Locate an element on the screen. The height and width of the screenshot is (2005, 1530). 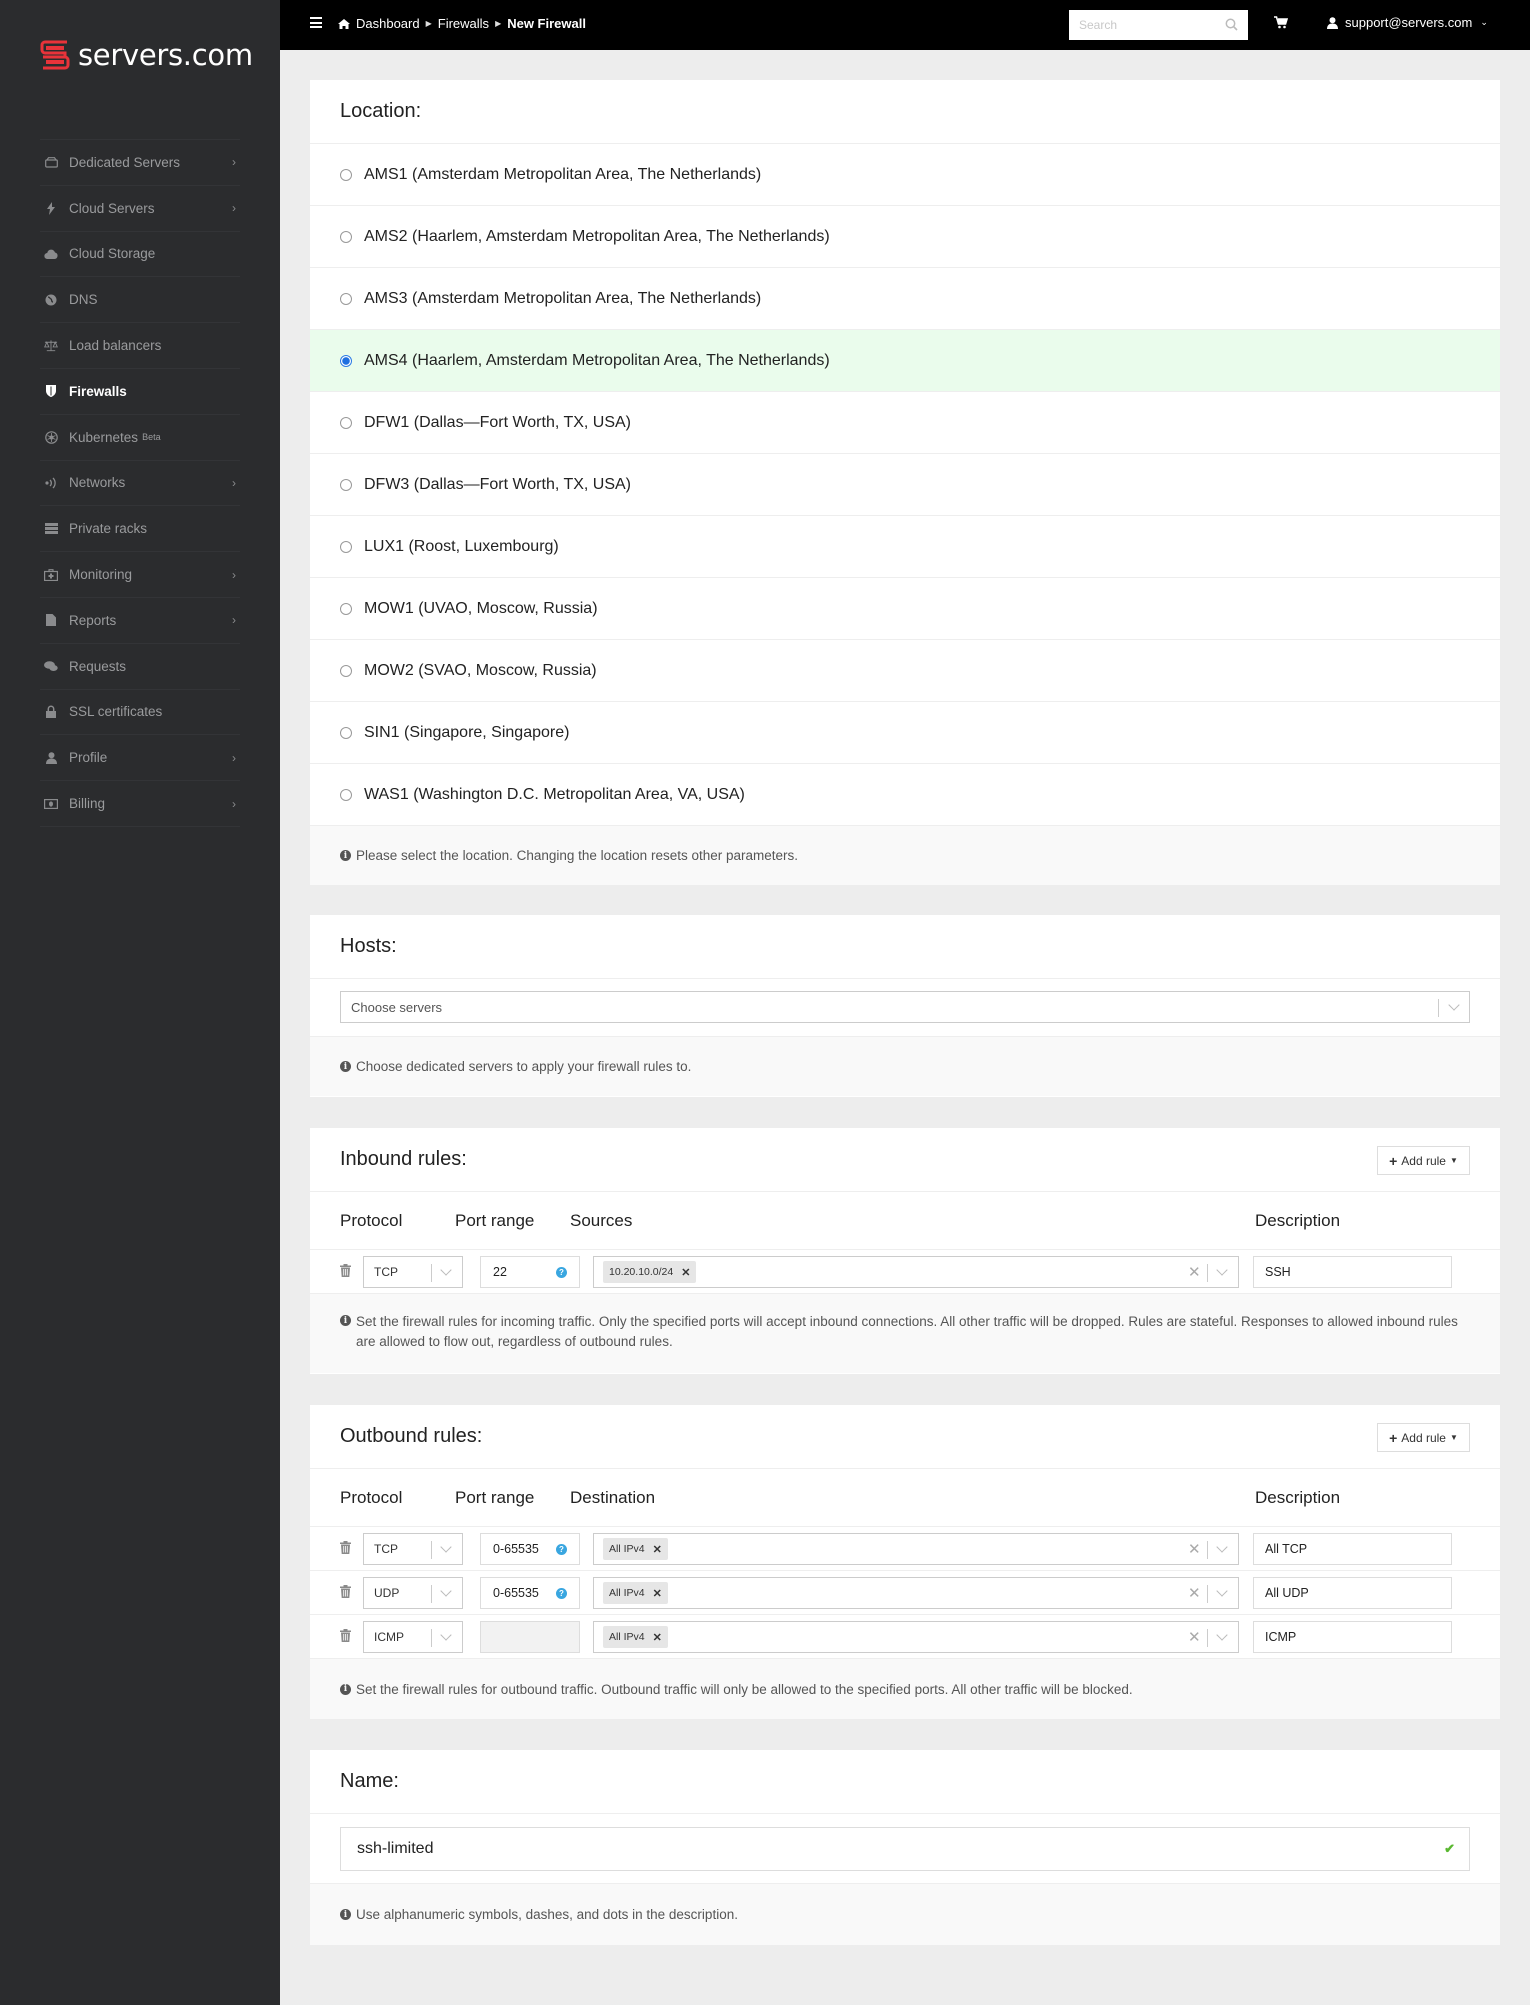
sidebar-item-requests: Requests is located at coordinates (140, 667).